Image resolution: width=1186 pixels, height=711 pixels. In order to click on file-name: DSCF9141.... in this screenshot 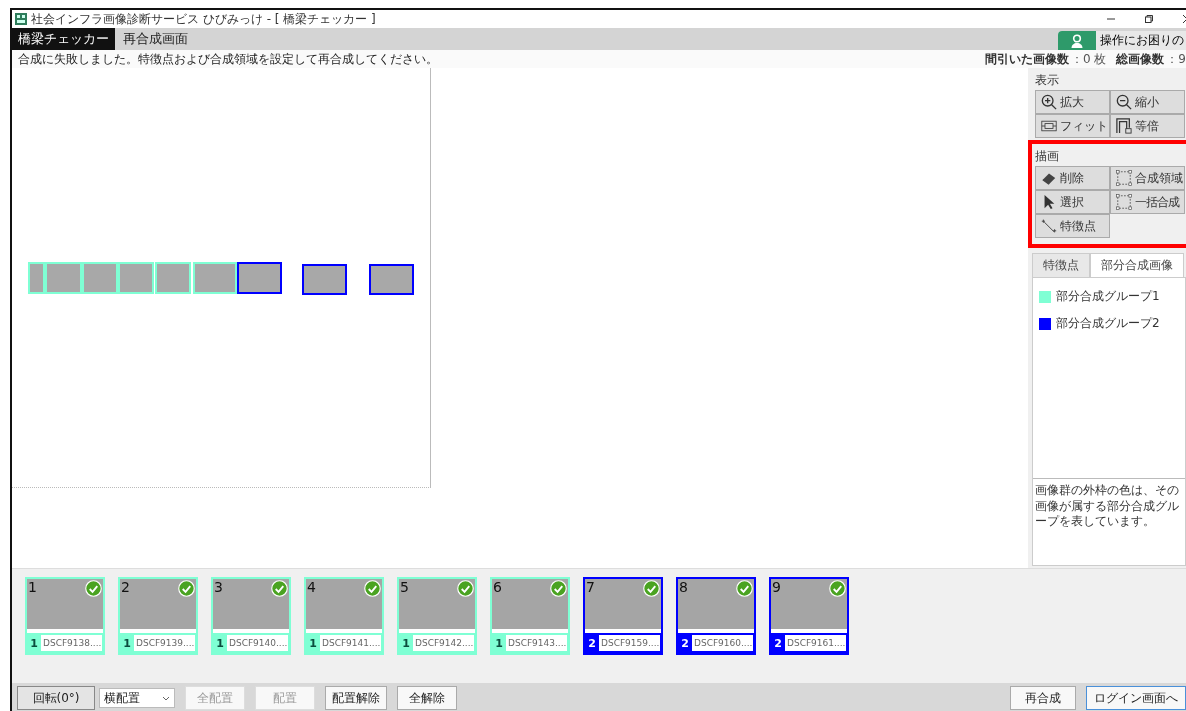, I will do `click(350, 643)`.